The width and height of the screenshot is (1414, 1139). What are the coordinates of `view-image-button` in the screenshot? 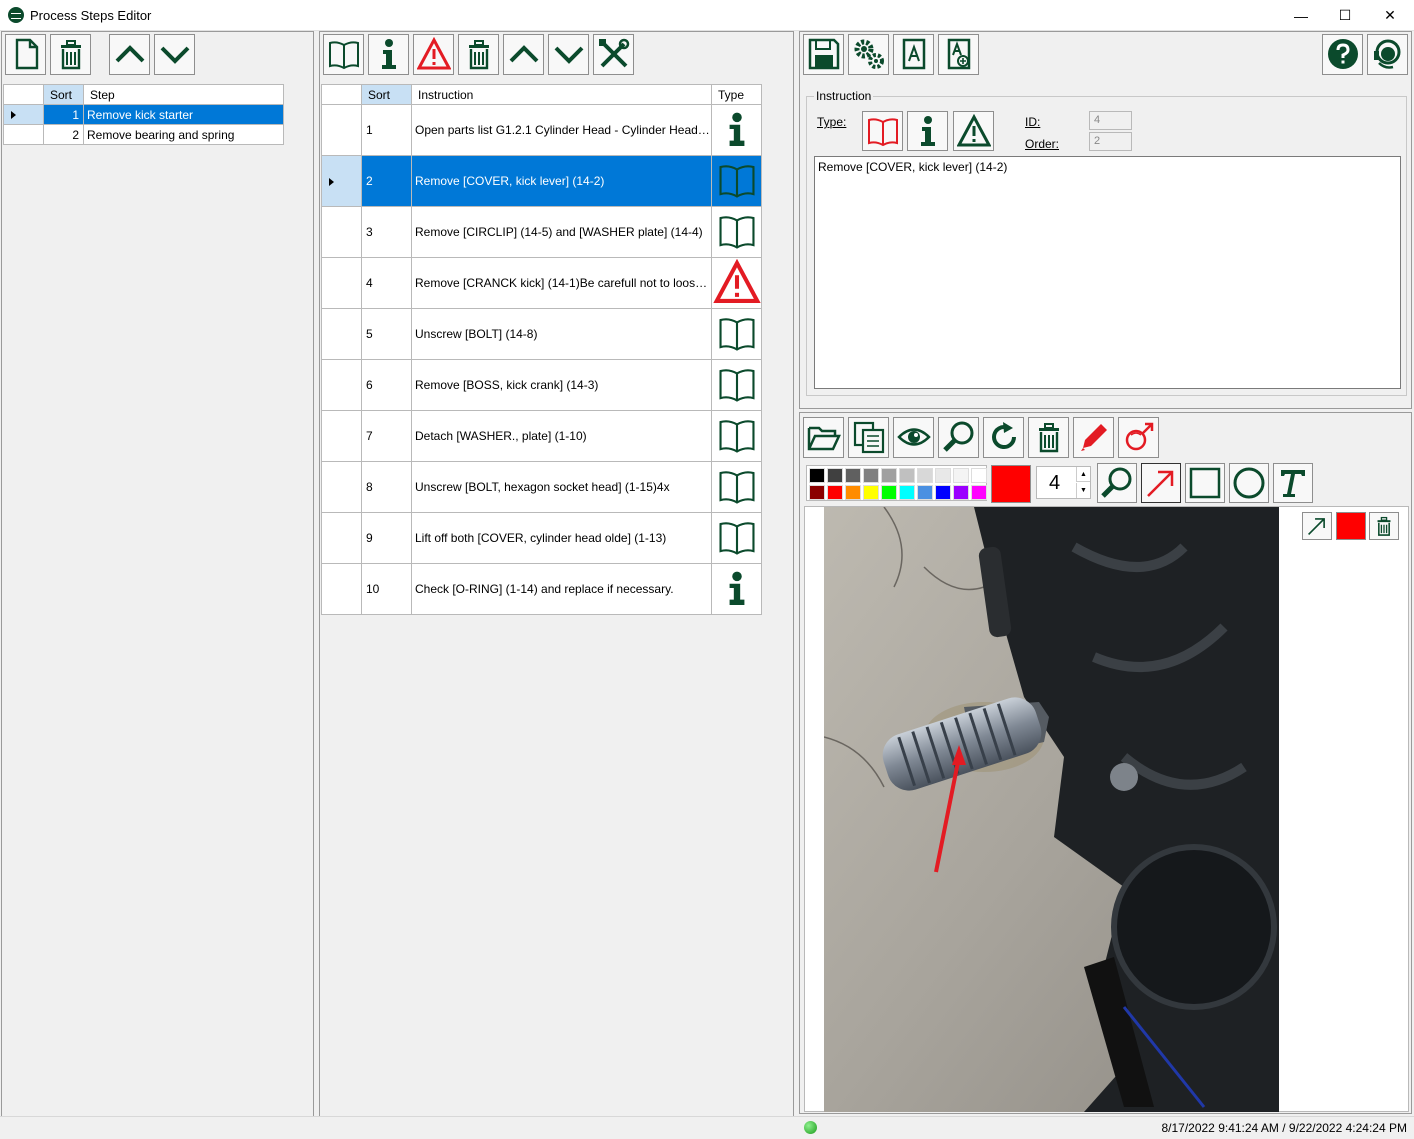 It's located at (913, 437).